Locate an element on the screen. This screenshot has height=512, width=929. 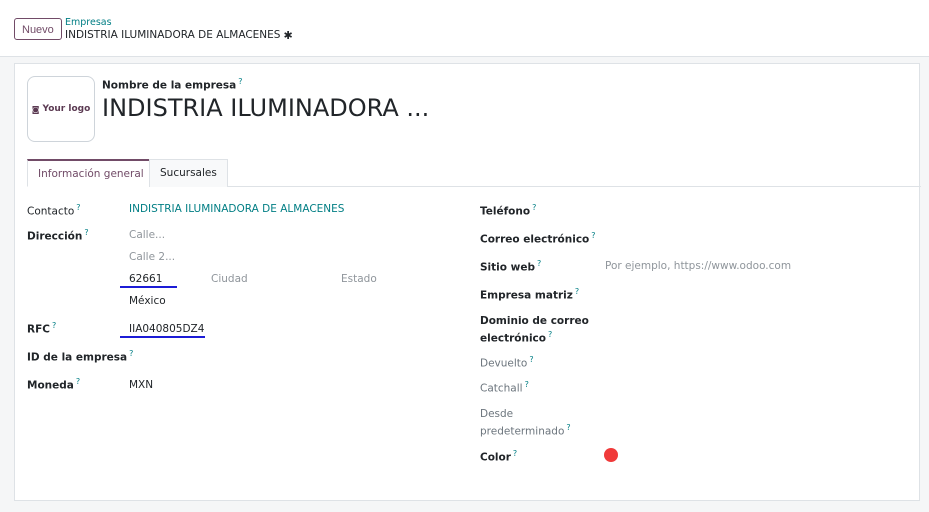
state-select: Estado is located at coordinates (359, 279).